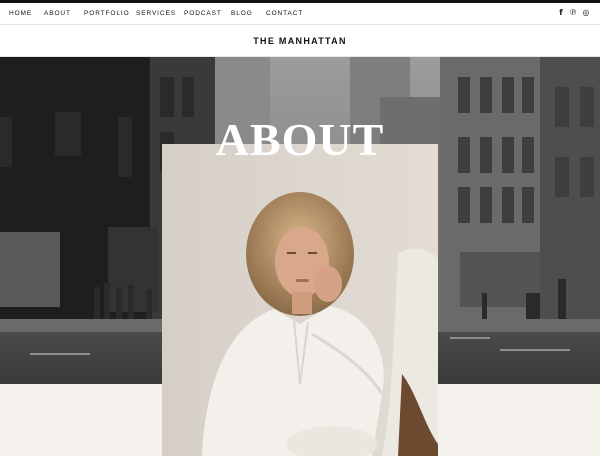  What do you see at coordinates (284, 13) in the screenshot?
I see `nav-item-contact: CONTACT` at bounding box center [284, 13].